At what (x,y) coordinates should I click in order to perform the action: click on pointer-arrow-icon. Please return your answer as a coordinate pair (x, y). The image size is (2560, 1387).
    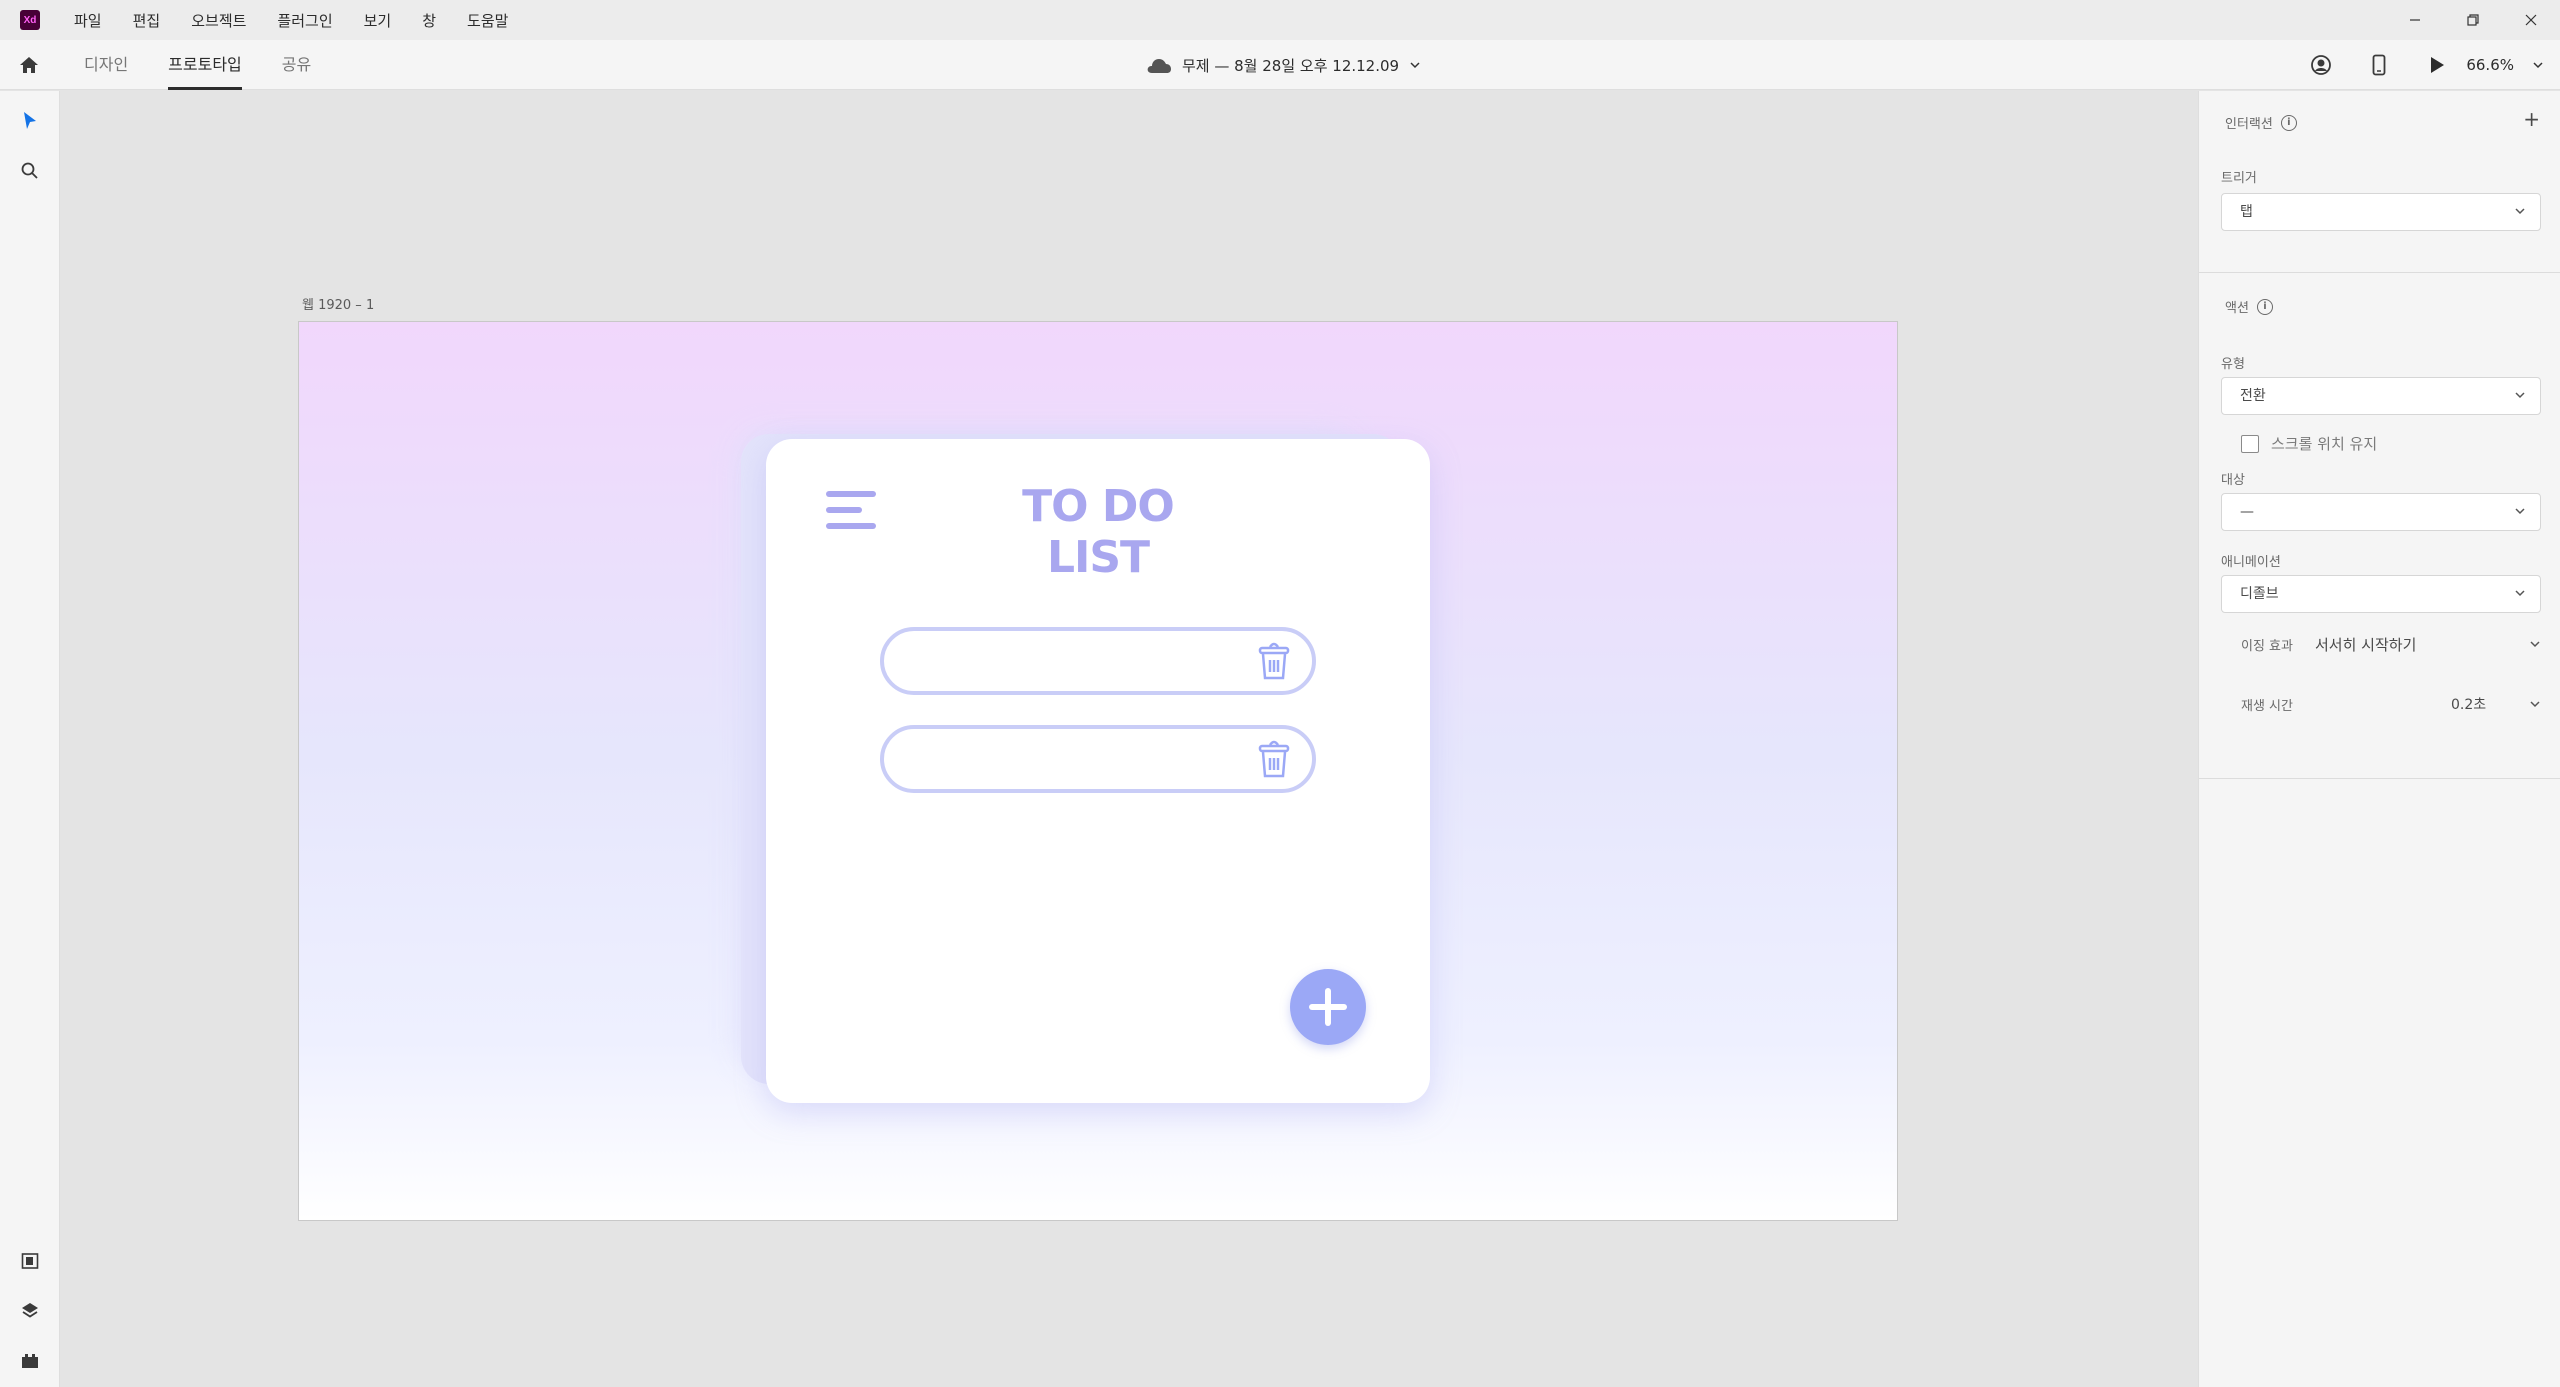
    Looking at the image, I should click on (30, 120).